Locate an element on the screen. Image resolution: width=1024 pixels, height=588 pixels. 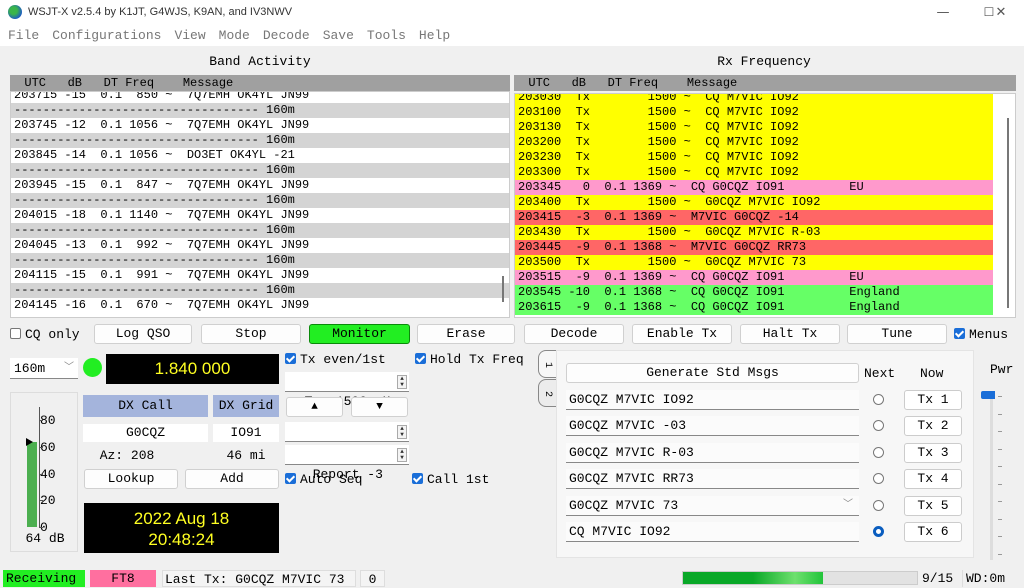
rx-frequency-row: 203500 Tx 1500 ~ G0CQZ M7VIC 73 is located at coordinates (754, 262).